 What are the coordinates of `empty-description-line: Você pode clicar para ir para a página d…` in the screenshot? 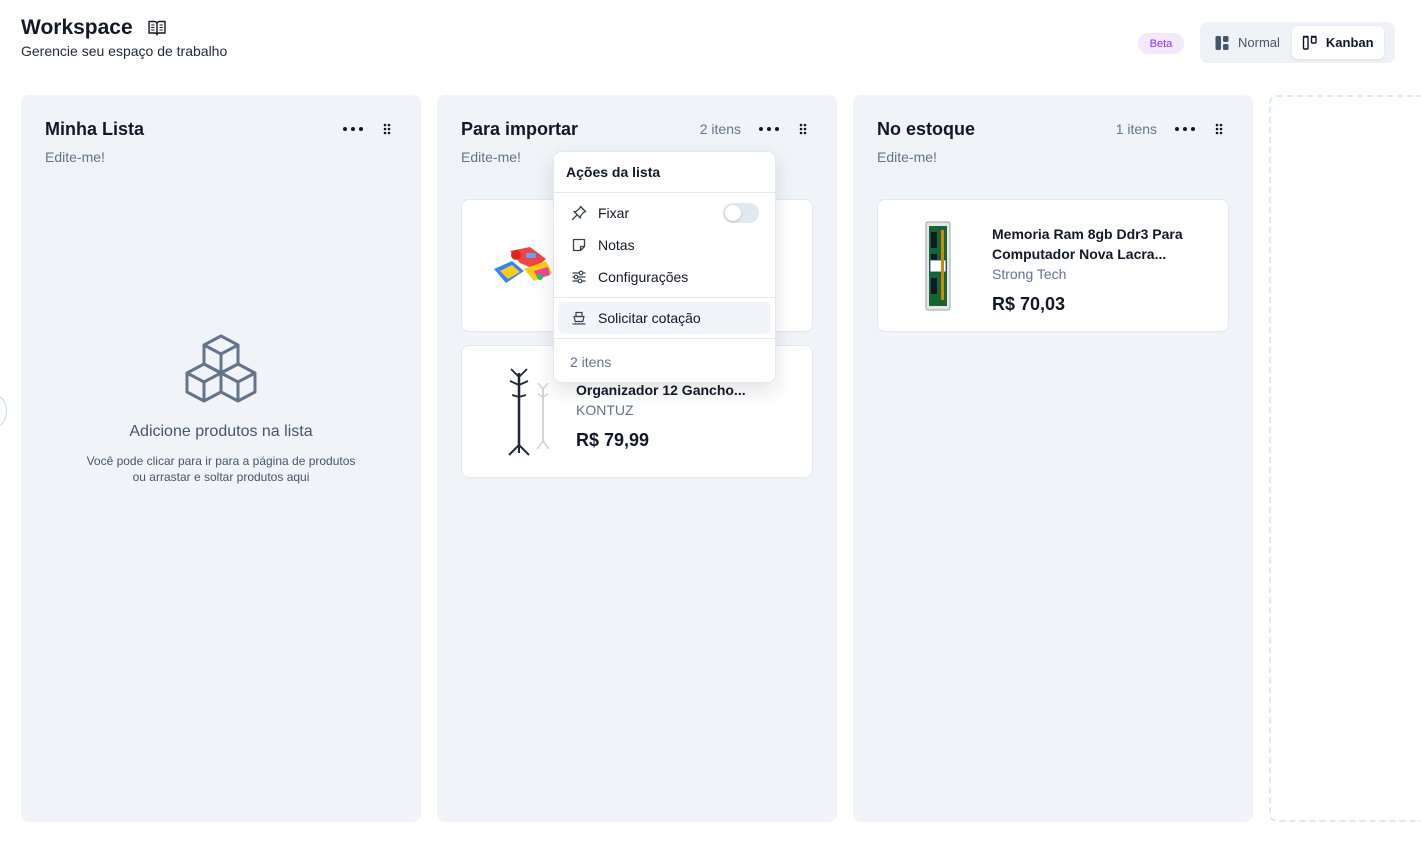 It's located at (221, 461).